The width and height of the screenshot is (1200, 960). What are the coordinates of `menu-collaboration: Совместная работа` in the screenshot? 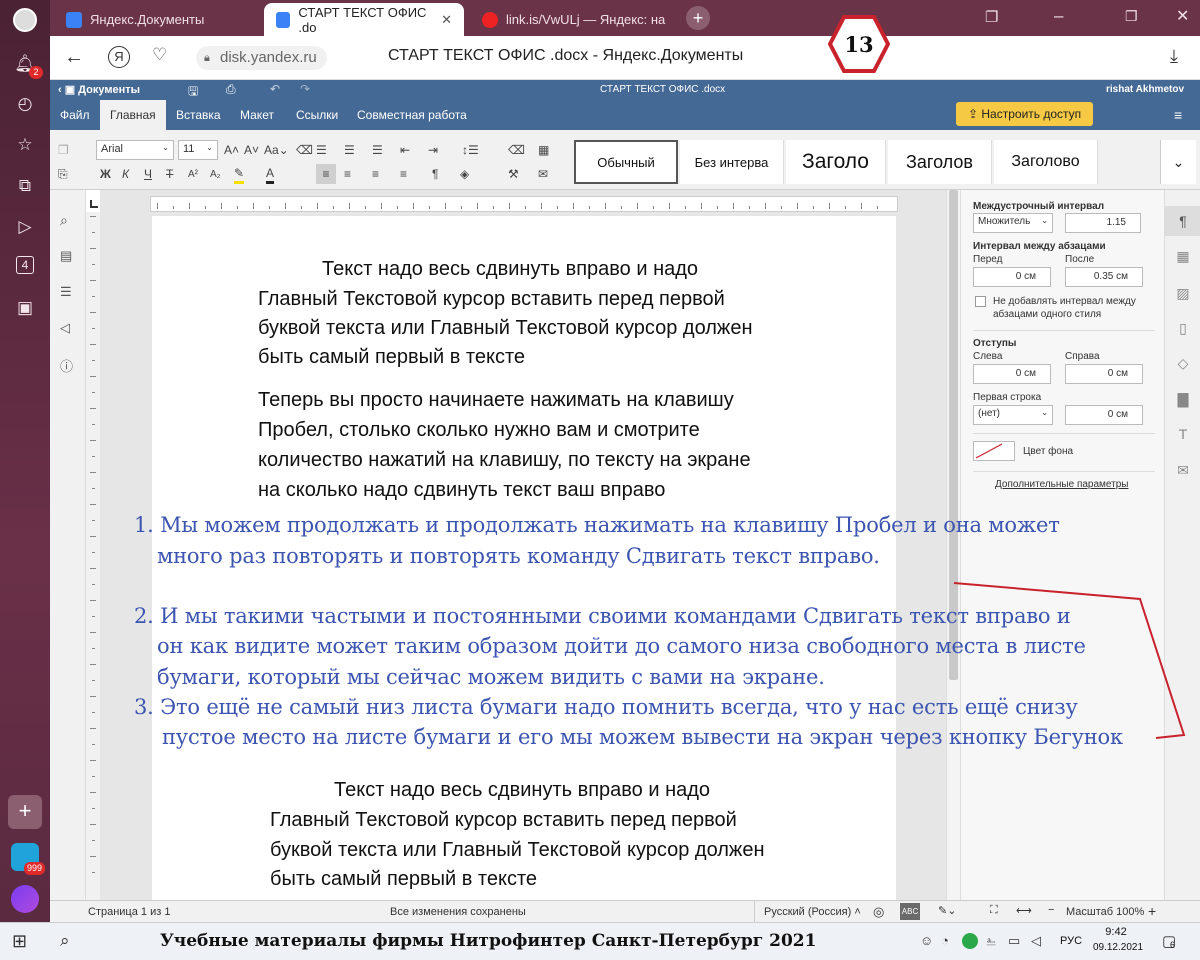 It's located at (412, 115).